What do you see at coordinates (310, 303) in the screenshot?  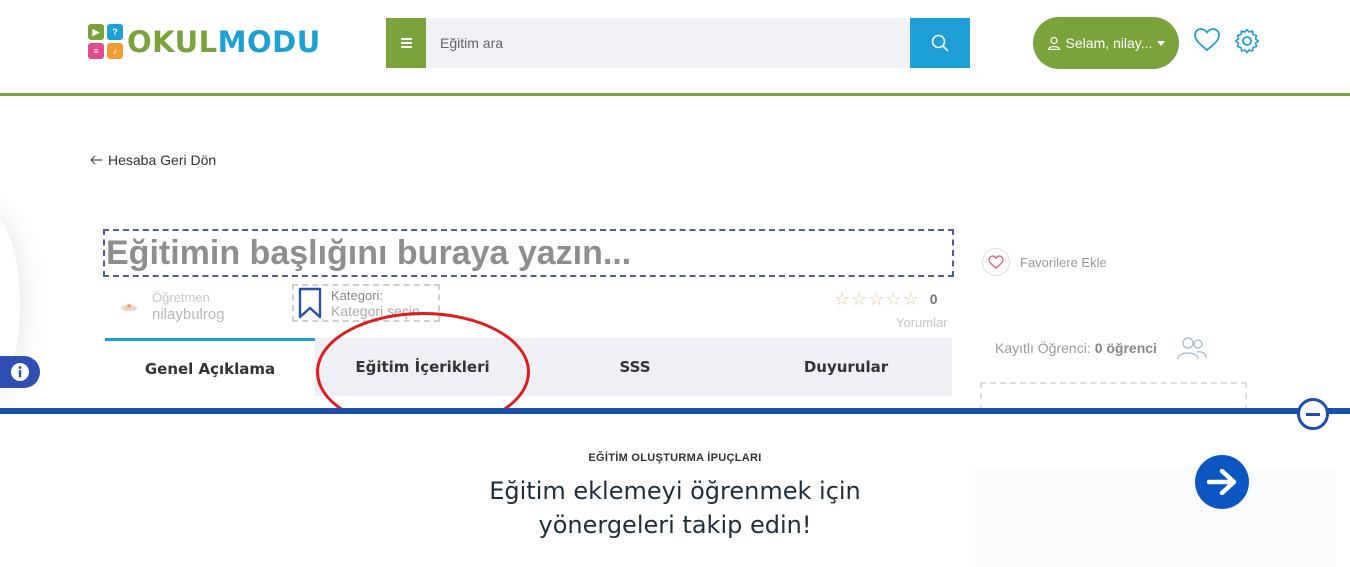 I see `bookmark-icon` at bounding box center [310, 303].